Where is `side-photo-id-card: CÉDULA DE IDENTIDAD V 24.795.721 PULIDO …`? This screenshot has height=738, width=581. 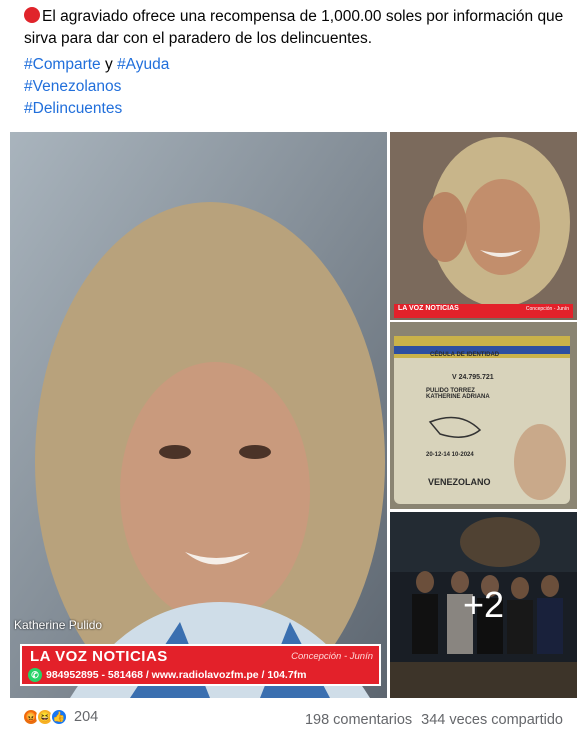
side-photo-id-card: CÉDULA DE IDENTIDAD V 24.795.721 PULIDO … is located at coordinates (483, 415).